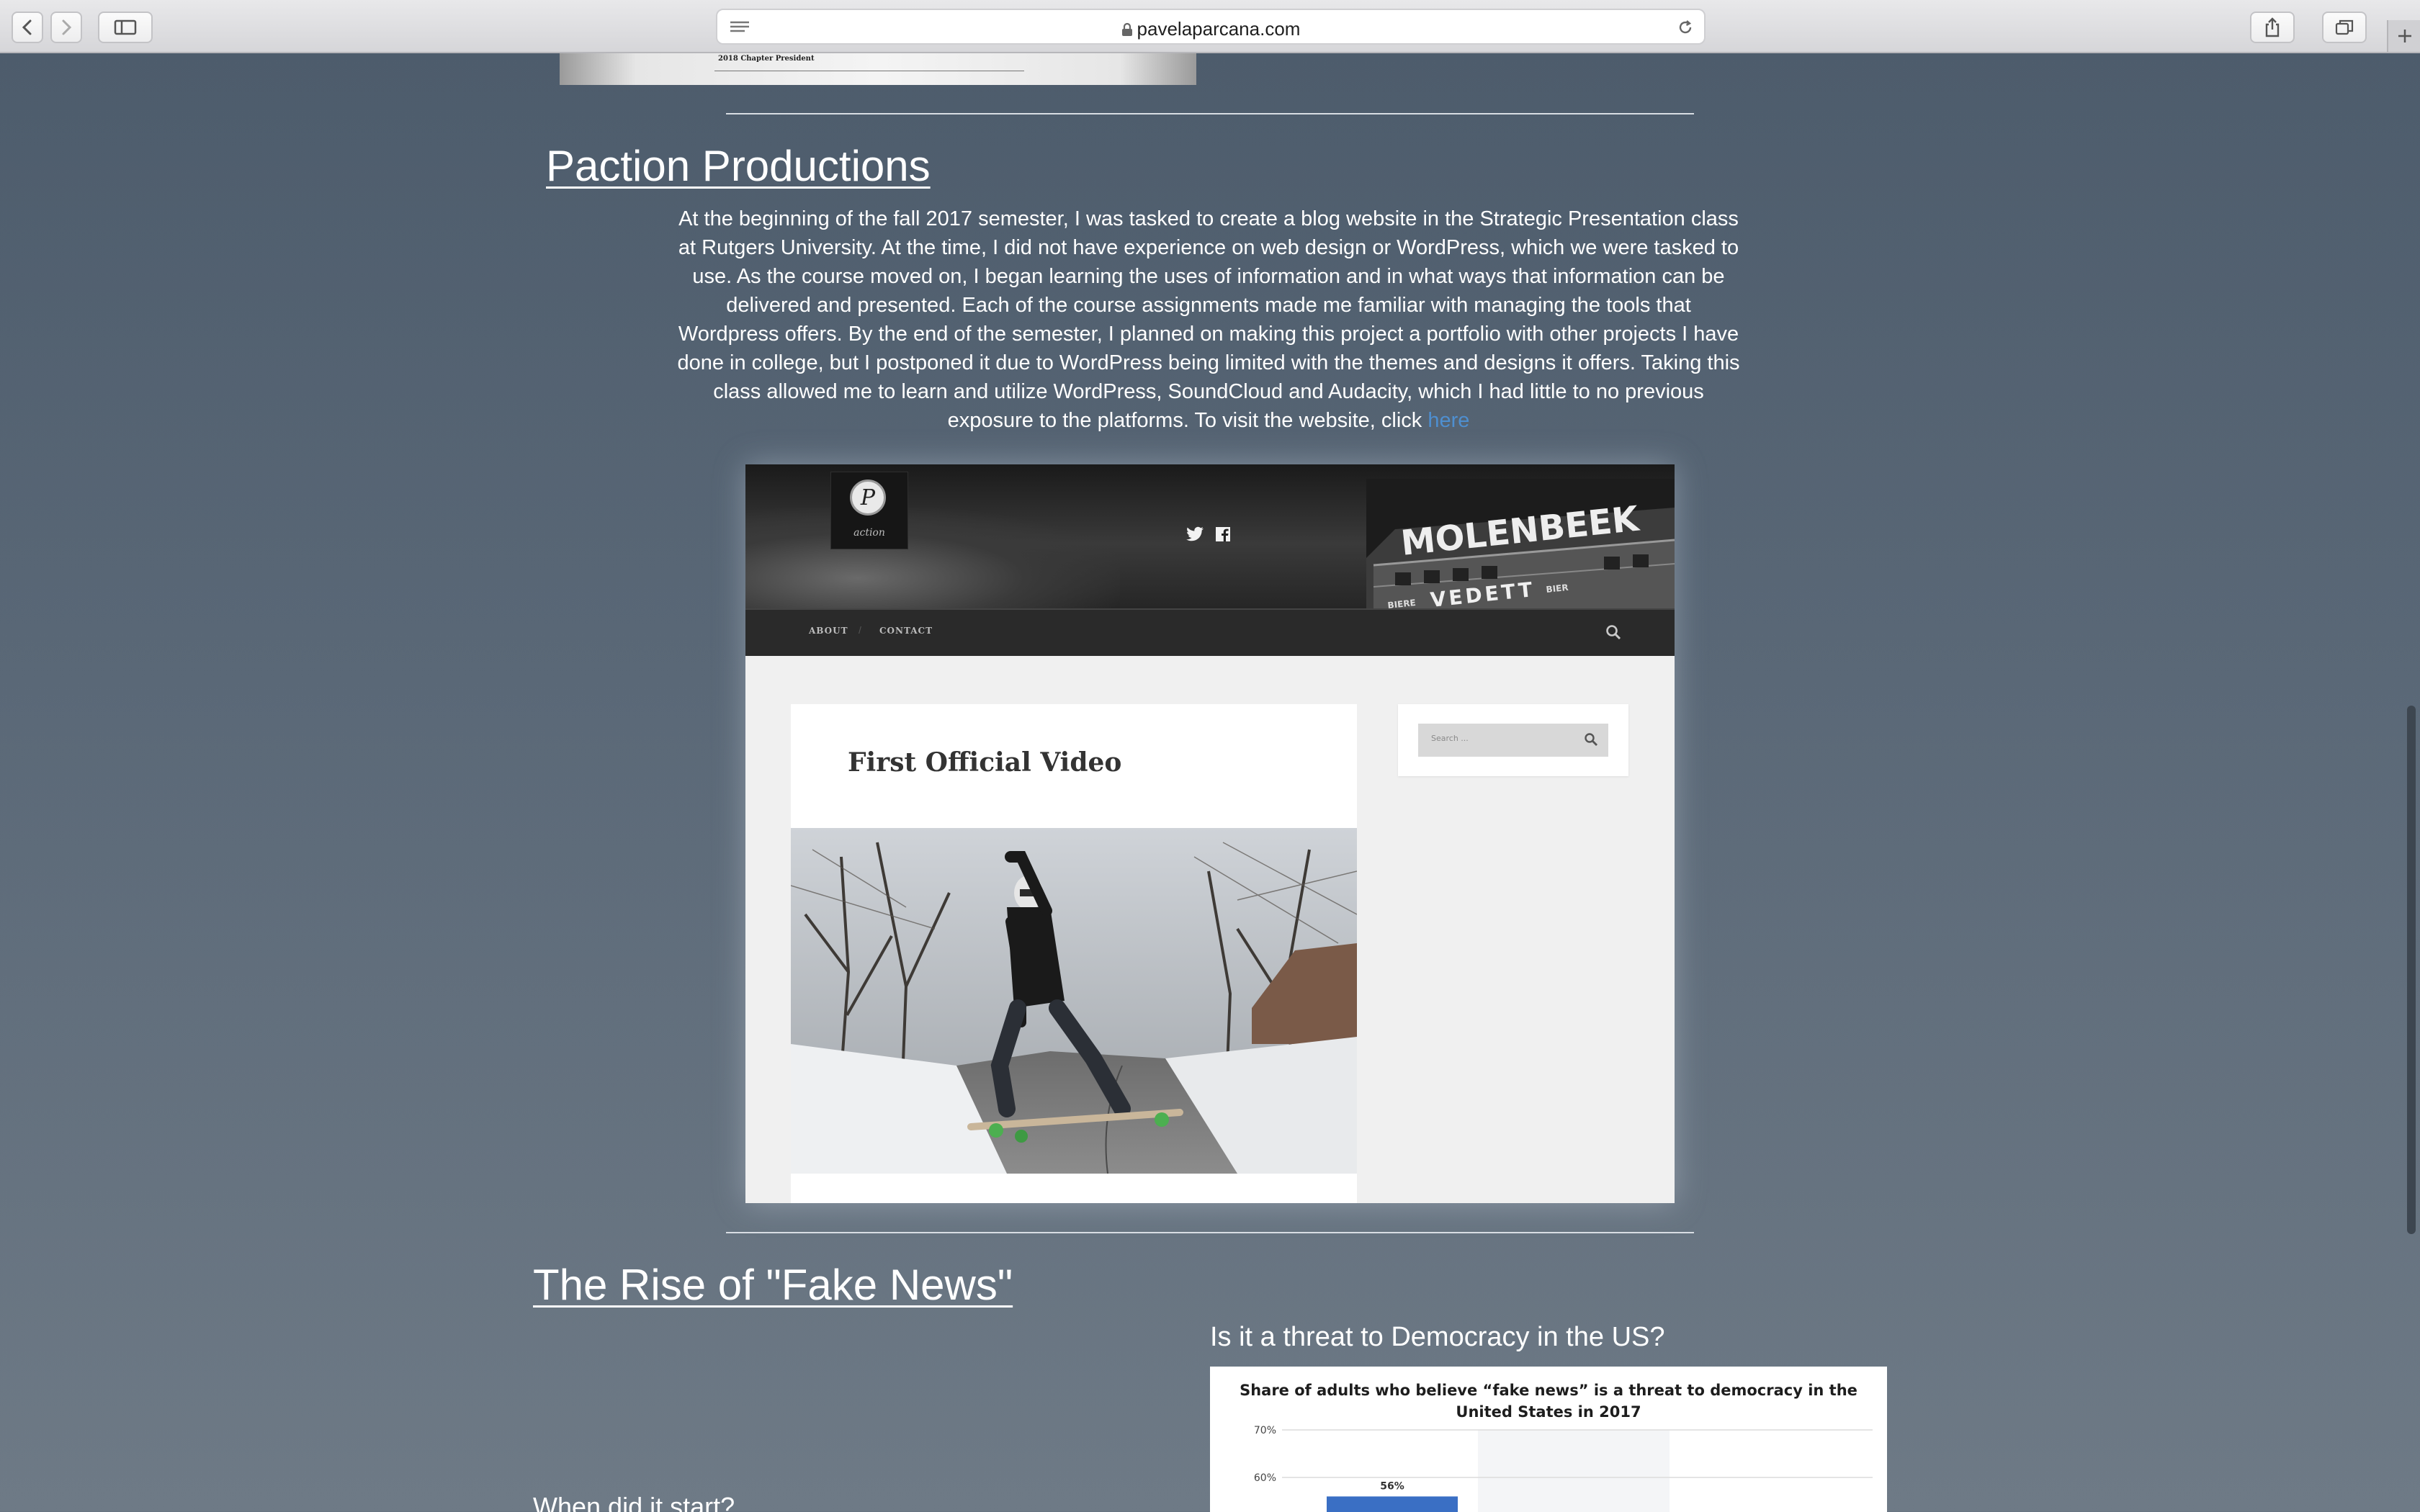  Describe the element at coordinates (1265, 1430) in the screenshot. I see `chart-y-tick-label: 70%` at that location.